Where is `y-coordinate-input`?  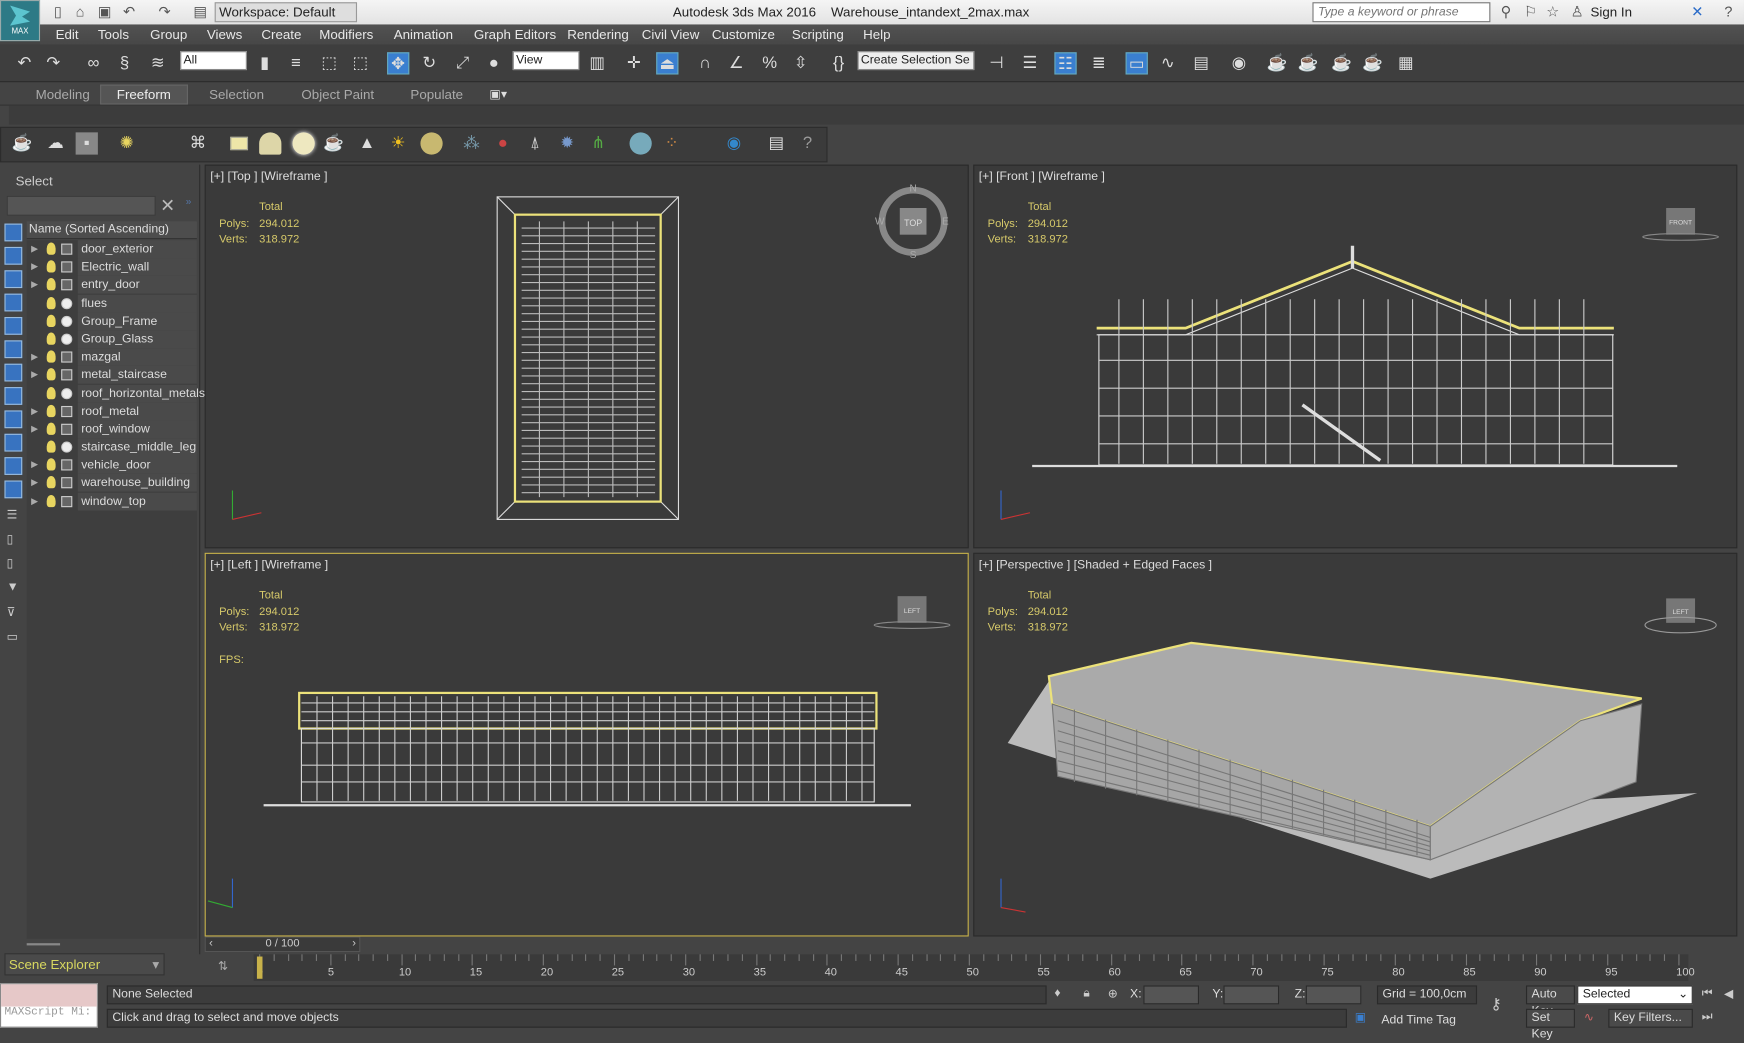 y-coordinate-input is located at coordinates (1251, 995).